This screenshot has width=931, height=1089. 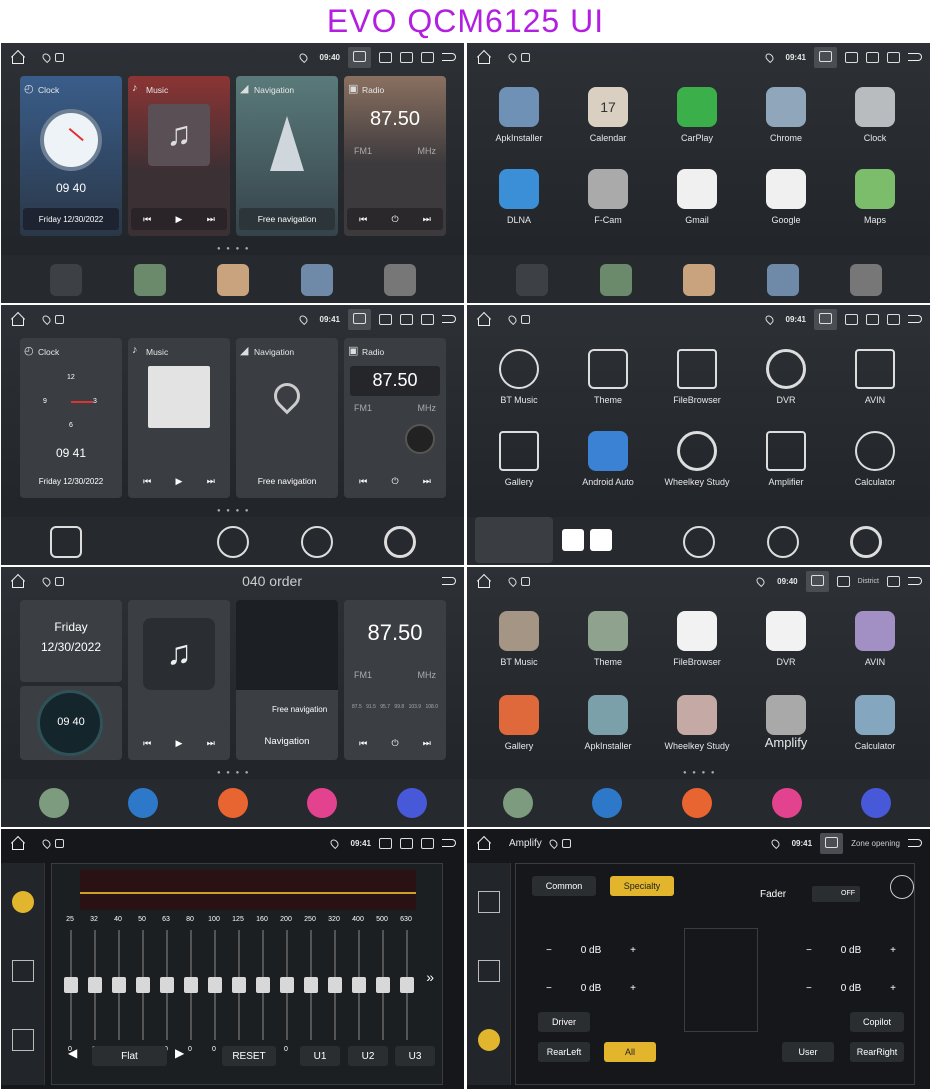 I want to click on all-button: All, so click(x=630, y=1052).